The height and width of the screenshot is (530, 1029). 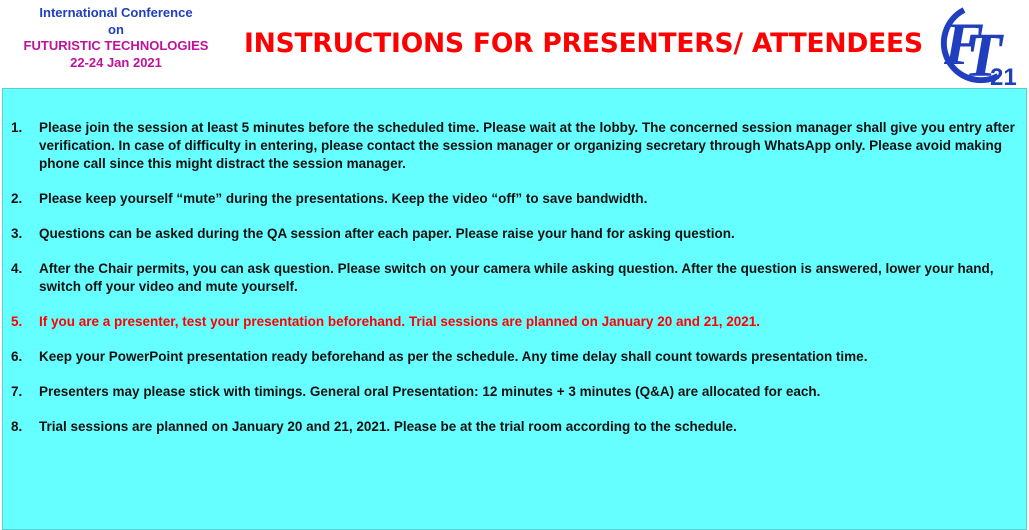 What do you see at coordinates (17, 198) in the screenshot?
I see `instruction-number: 2.` at bounding box center [17, 198].